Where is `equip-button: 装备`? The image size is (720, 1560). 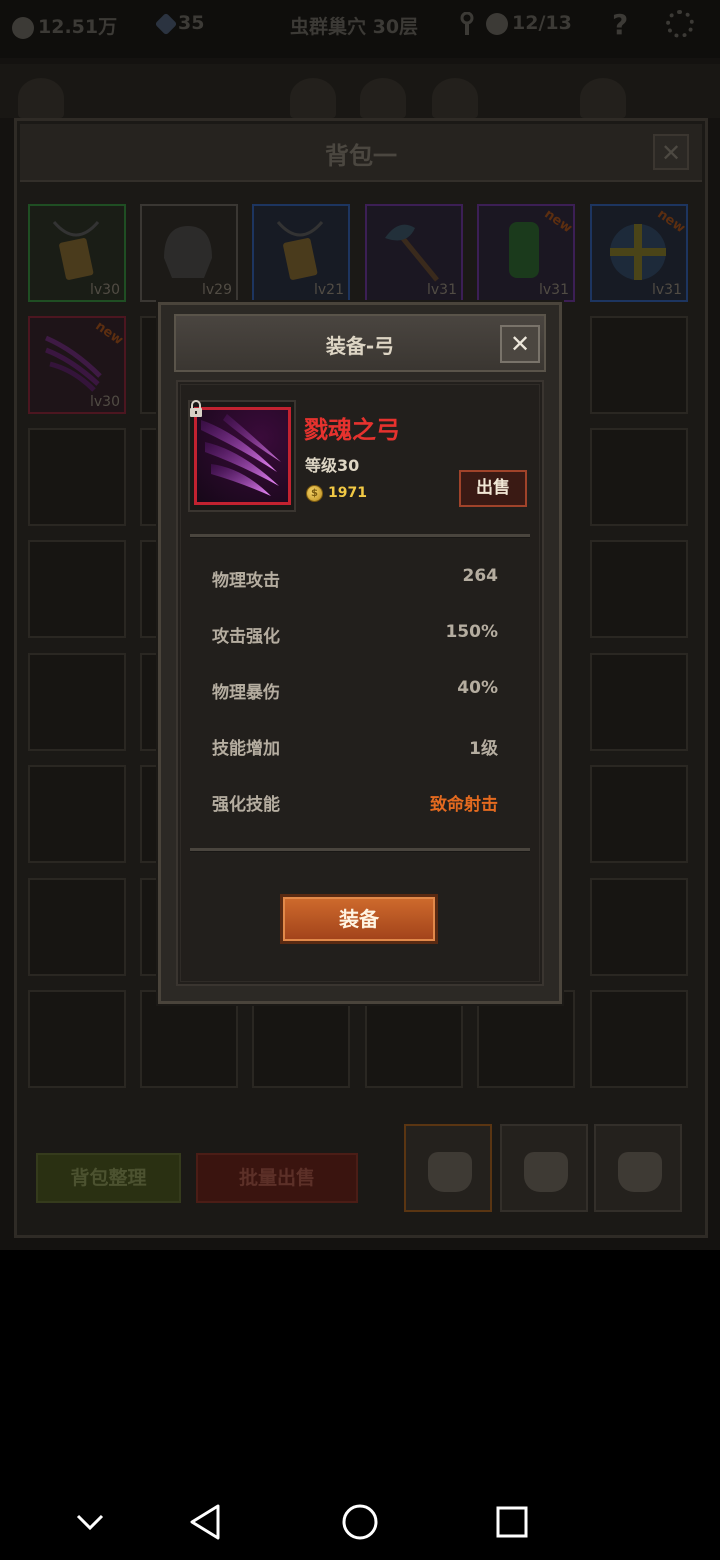 equip-button: 装备 is located at coordinates (359, 919).